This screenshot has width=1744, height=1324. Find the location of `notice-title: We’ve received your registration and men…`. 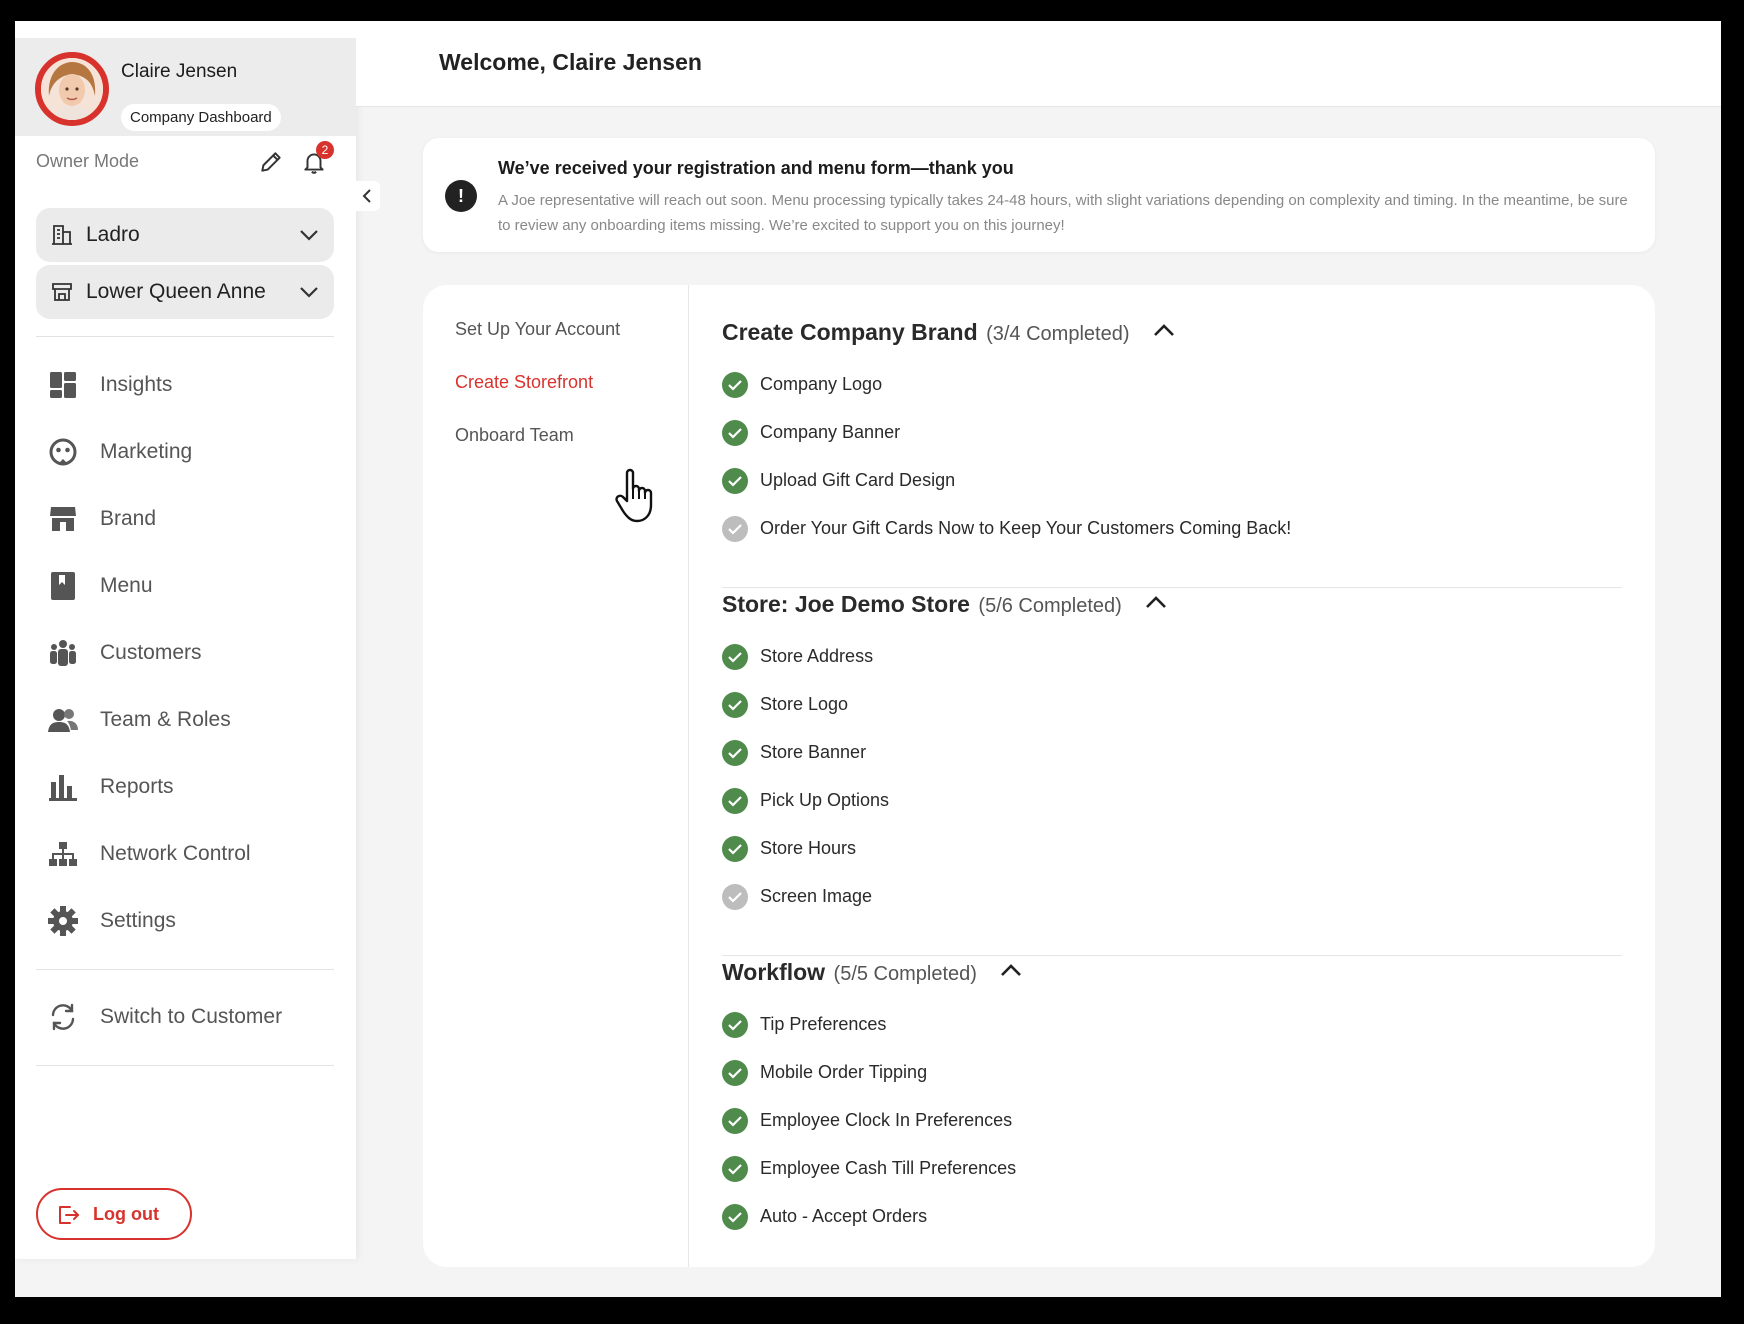

notice-title: We’ve received your registration and men… is located at coordinates (756, 168).